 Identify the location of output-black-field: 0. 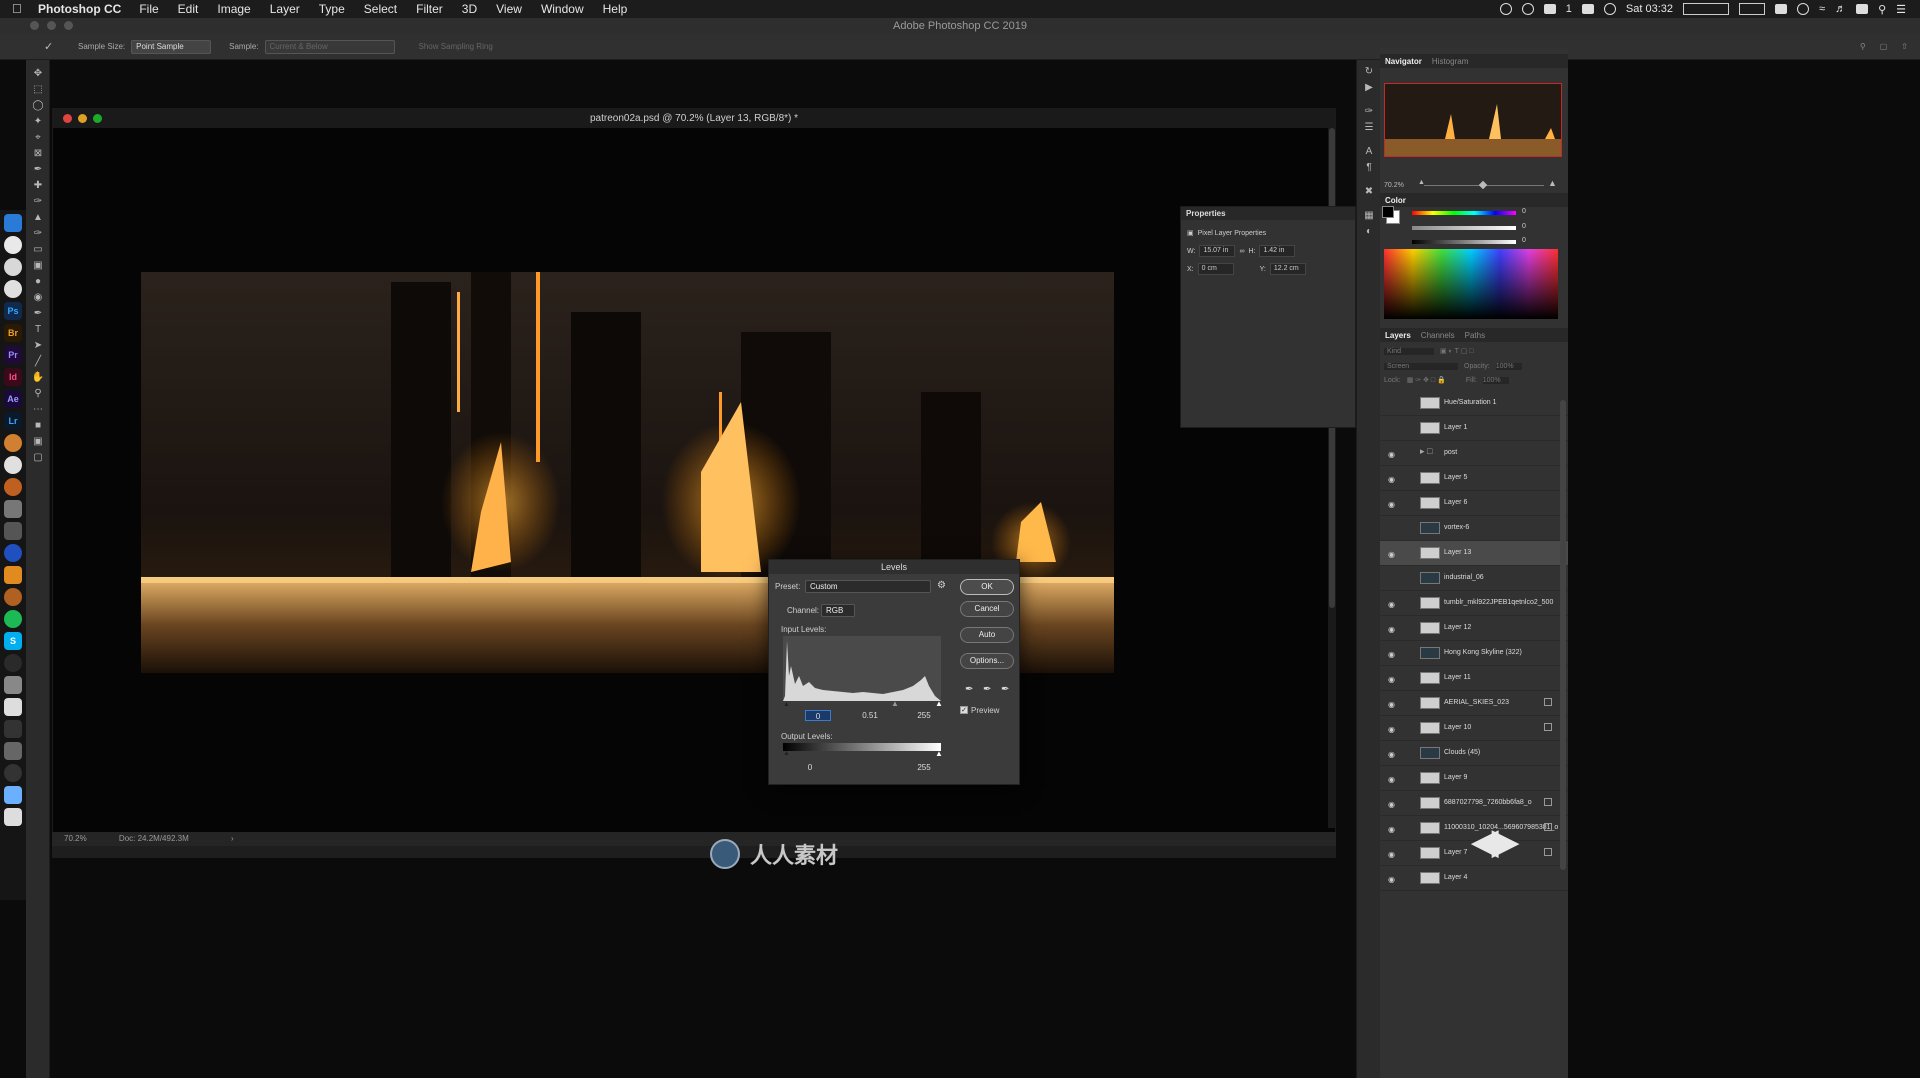
(810, 767).